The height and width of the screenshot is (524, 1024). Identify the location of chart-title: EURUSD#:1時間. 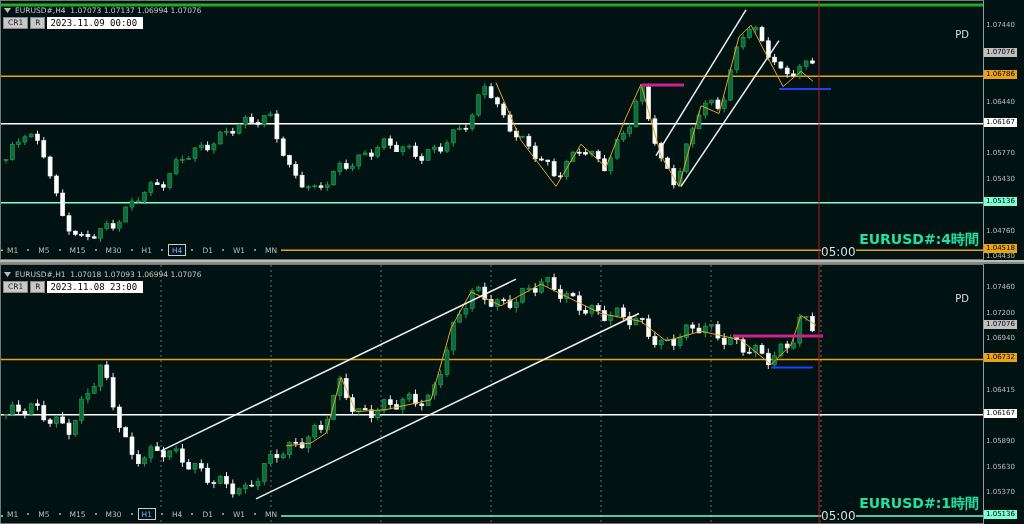
(919, 503).